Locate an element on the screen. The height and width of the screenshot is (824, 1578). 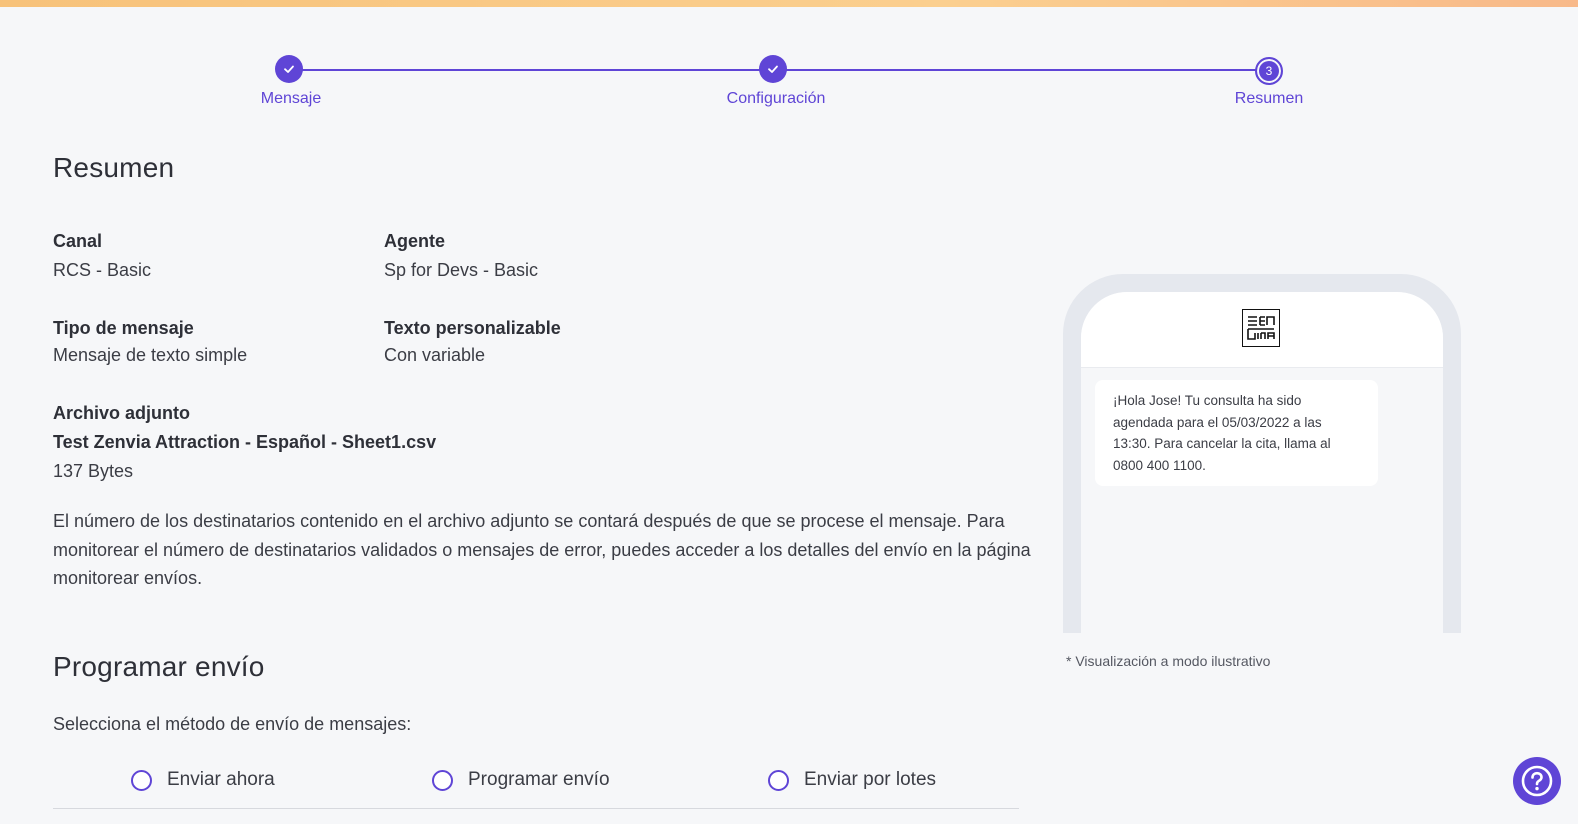
radio-label: Enviar ahora is located at coordinates (221, 779).